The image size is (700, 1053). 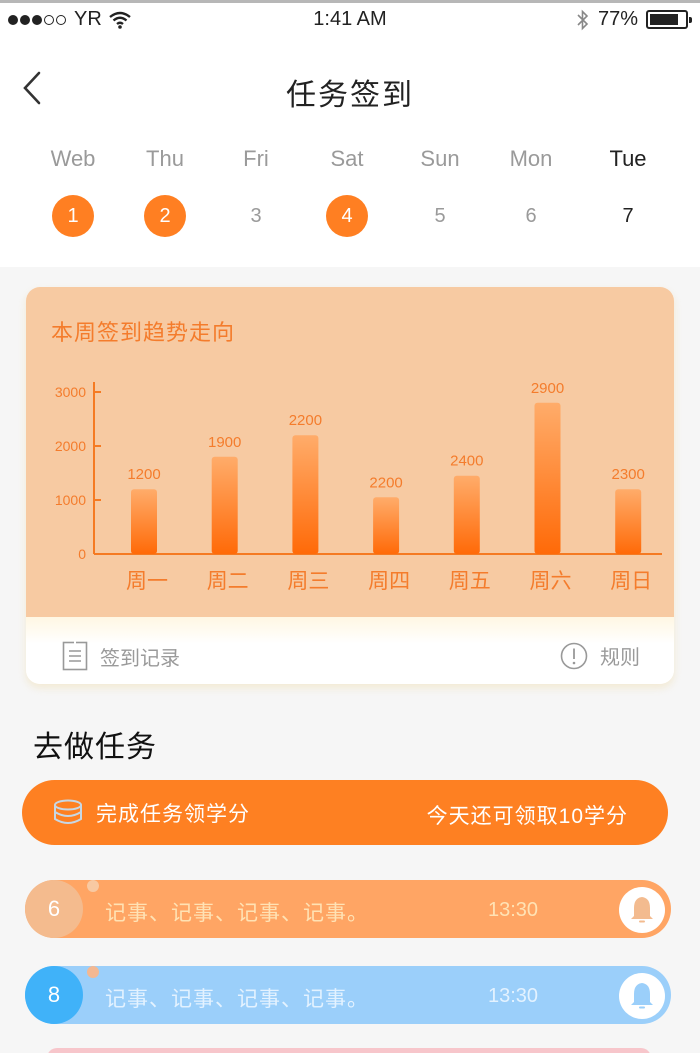 What do you see at coordinates (617, 19) in the screenshot?
I see `battery-percent: 77%` at bounding box center [617, 19].